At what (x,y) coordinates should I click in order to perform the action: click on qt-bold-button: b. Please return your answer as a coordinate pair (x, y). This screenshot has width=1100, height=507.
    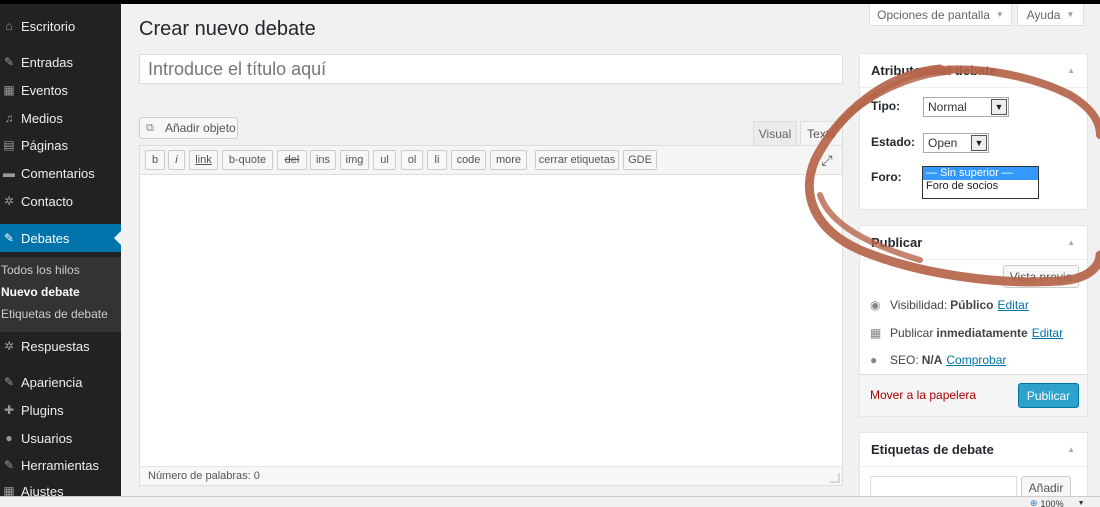
    Looking at the image, I should click on (155, 160).